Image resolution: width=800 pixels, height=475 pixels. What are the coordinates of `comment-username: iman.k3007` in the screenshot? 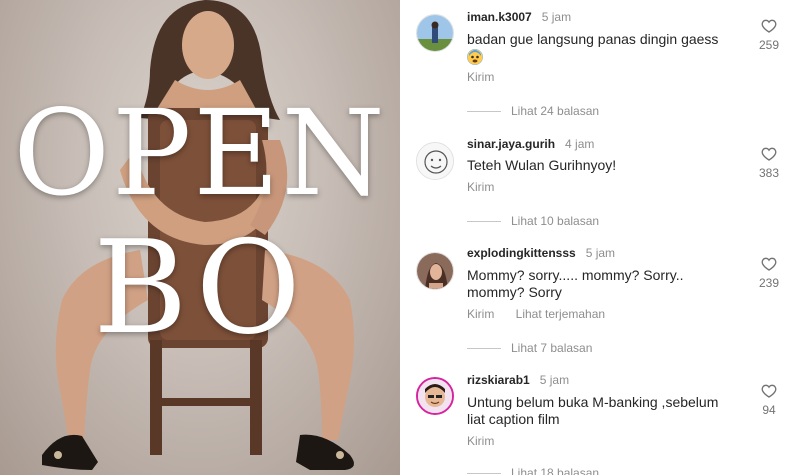 It's located at (499, 17).